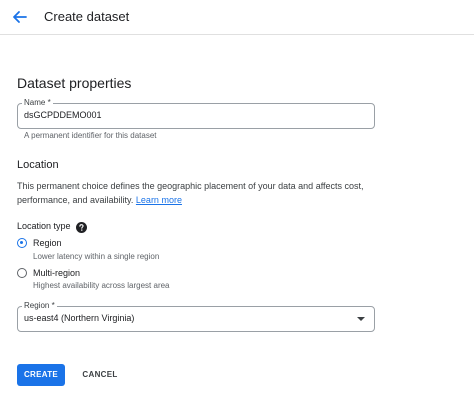 Image resolution: width=474 pixels, height=414 pixels. What do you see at coordinates (47, 243) in the screenshot?
I see `region-option-label: Region` at bounding box center [47, 243].